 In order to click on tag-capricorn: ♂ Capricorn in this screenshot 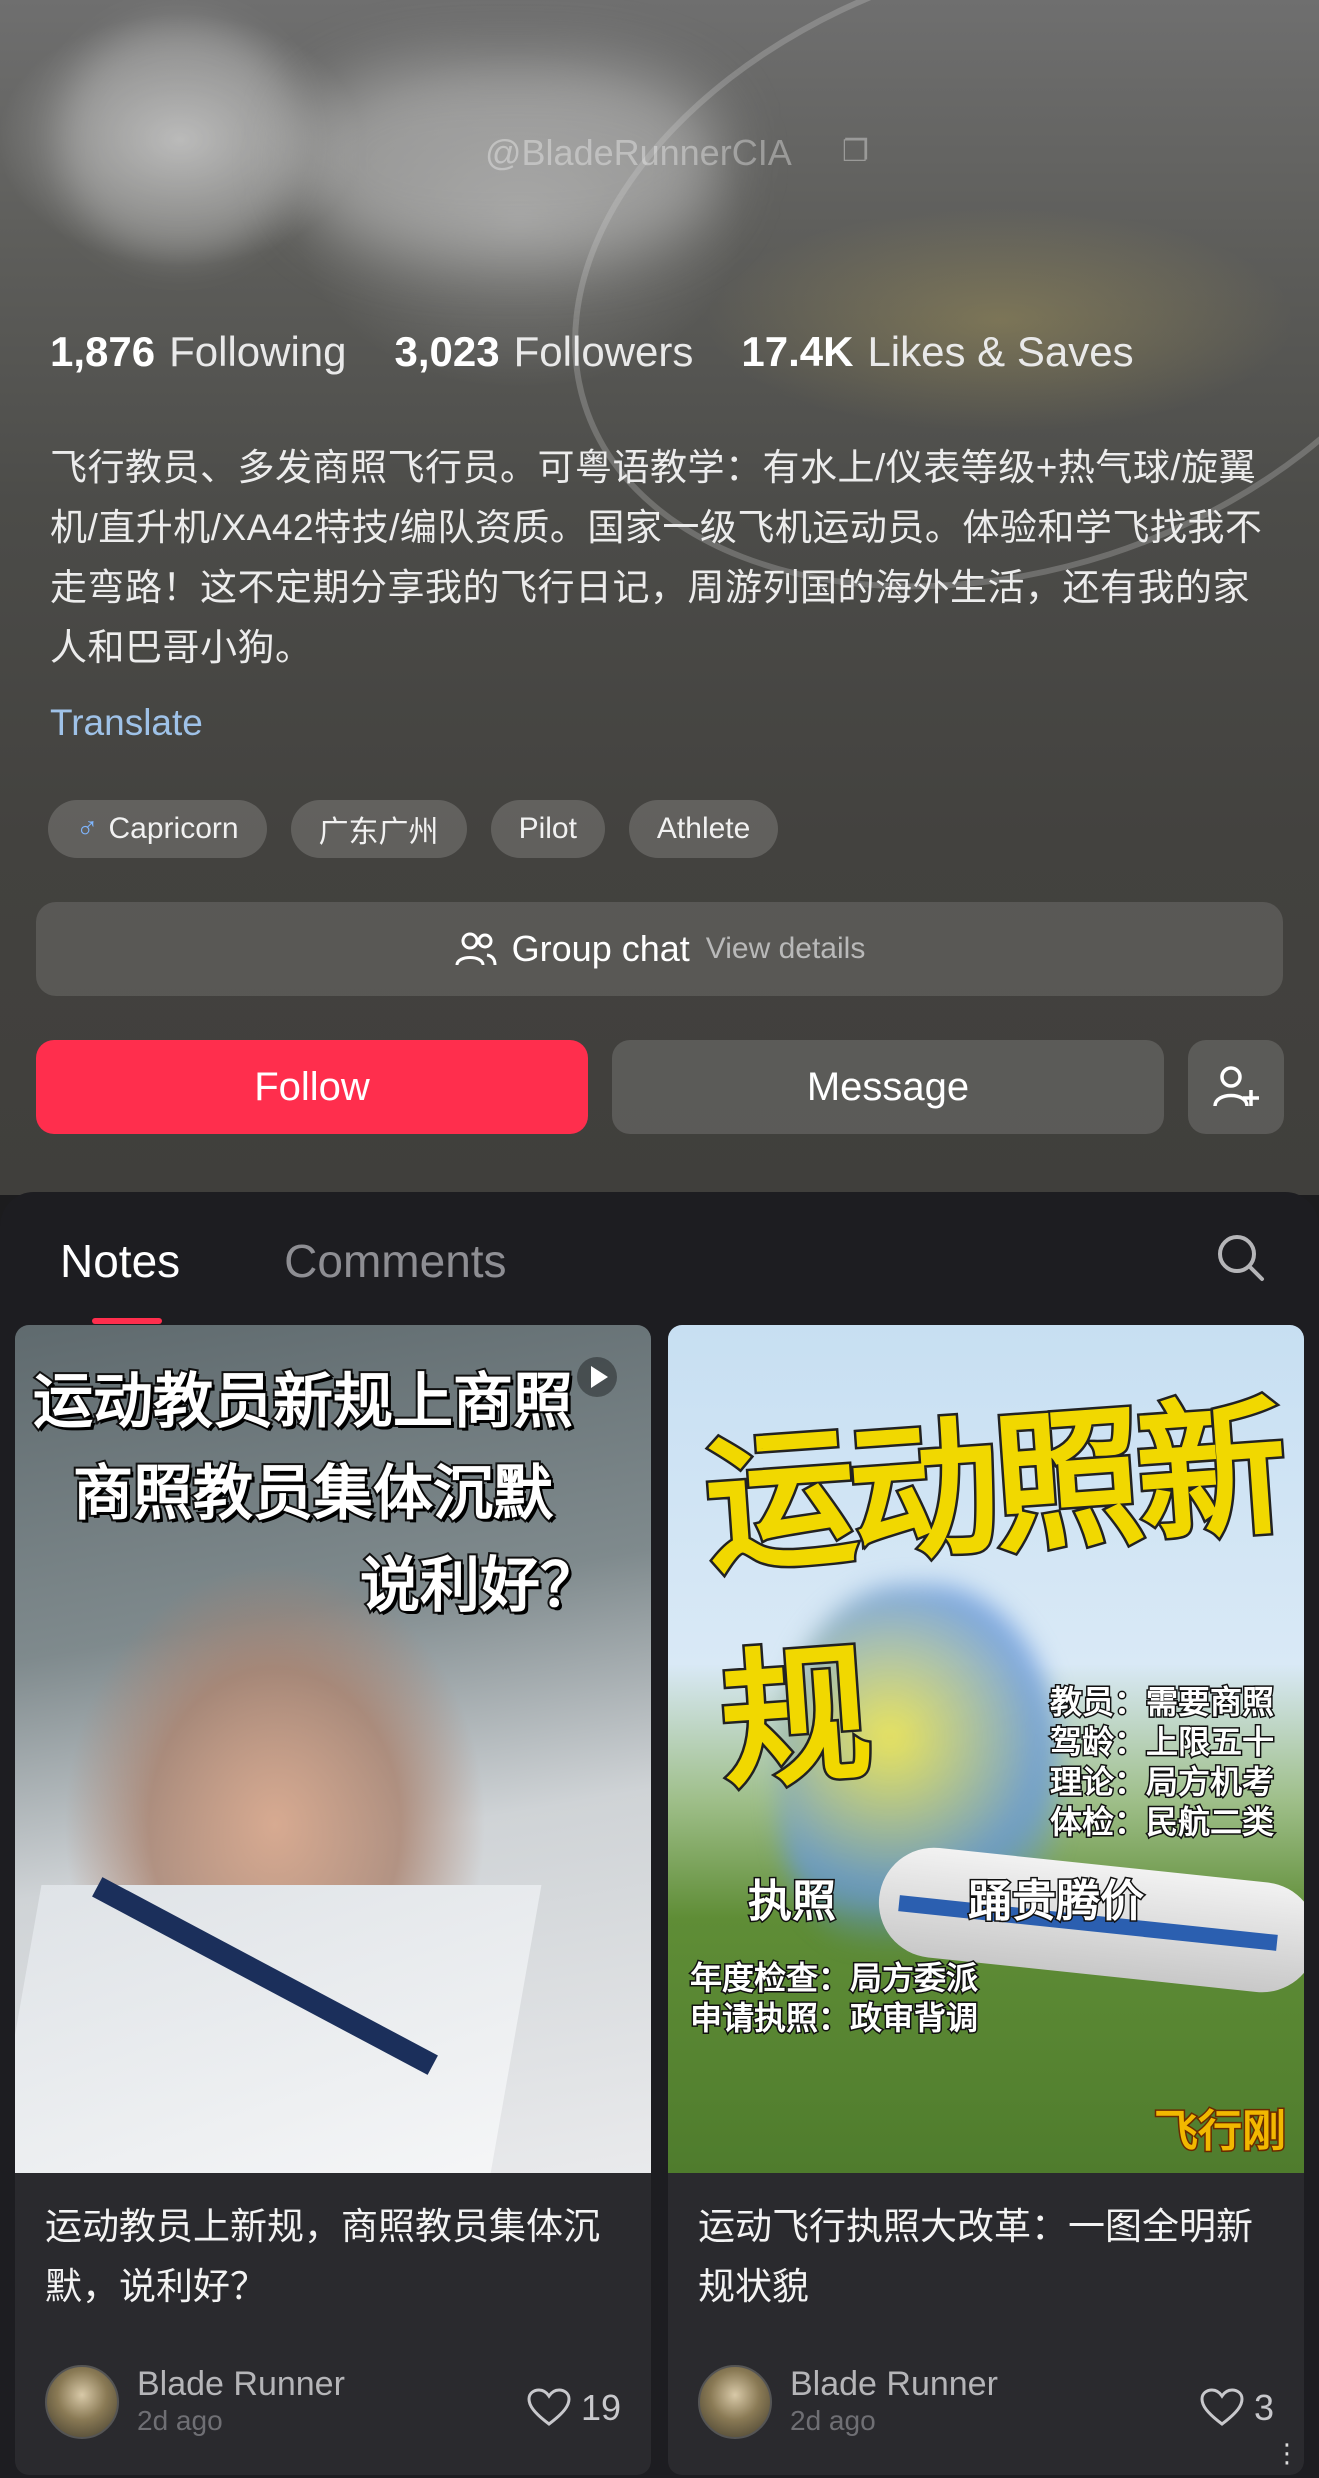, I will do `click(157, 829)`.